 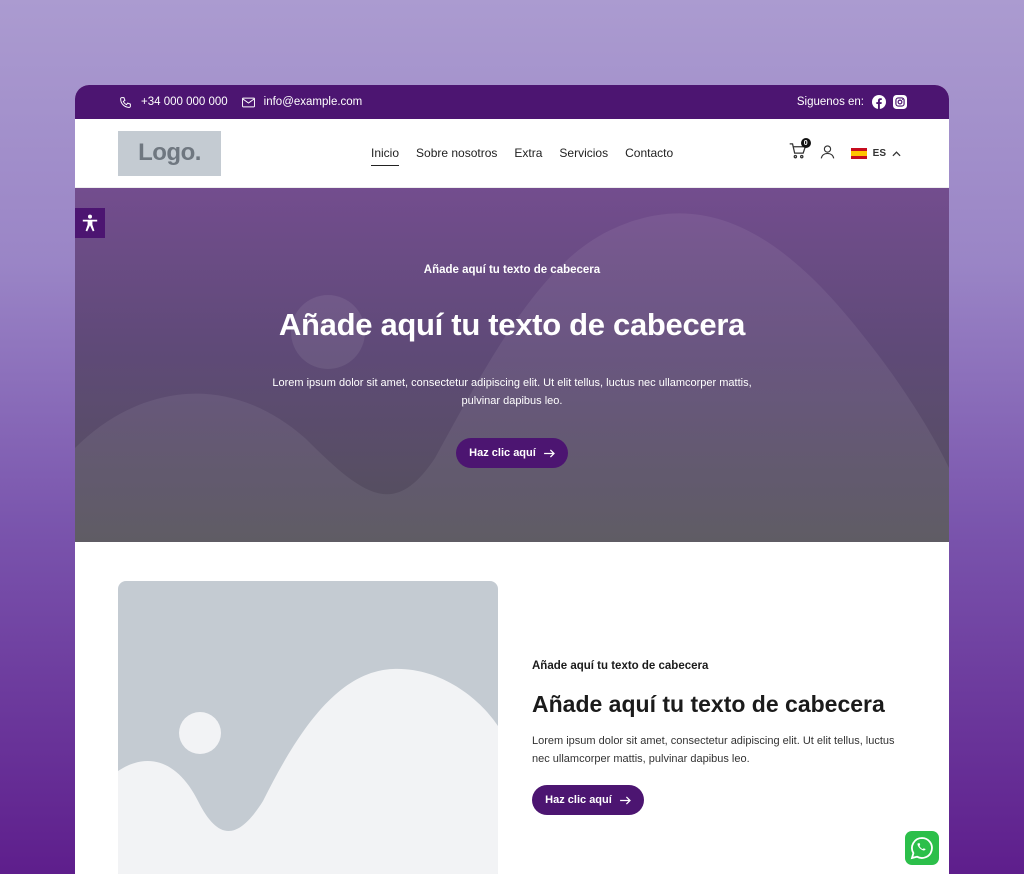 I want to click on follow-label: Siguenos en:, so click(x=830, y=102).